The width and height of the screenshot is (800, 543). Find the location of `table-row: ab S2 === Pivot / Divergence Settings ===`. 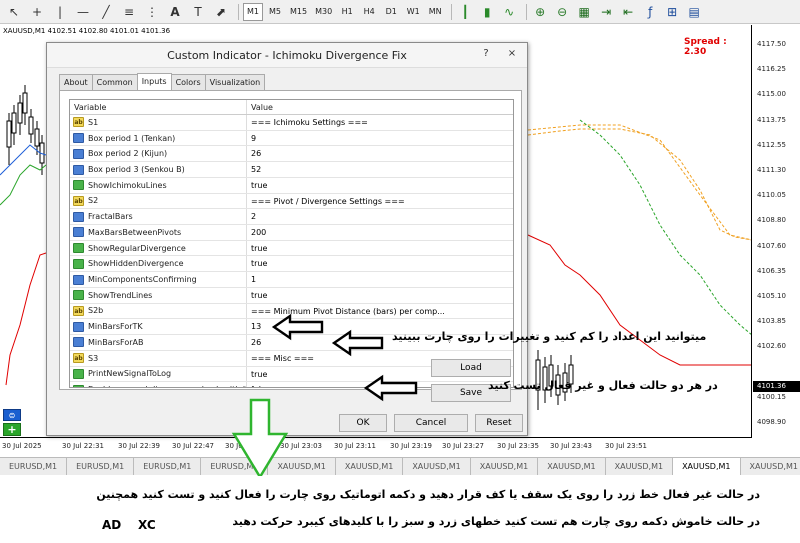

table-row: ab S2 === Pivot / Divergence Settings === is located at coordinates (291, 201).